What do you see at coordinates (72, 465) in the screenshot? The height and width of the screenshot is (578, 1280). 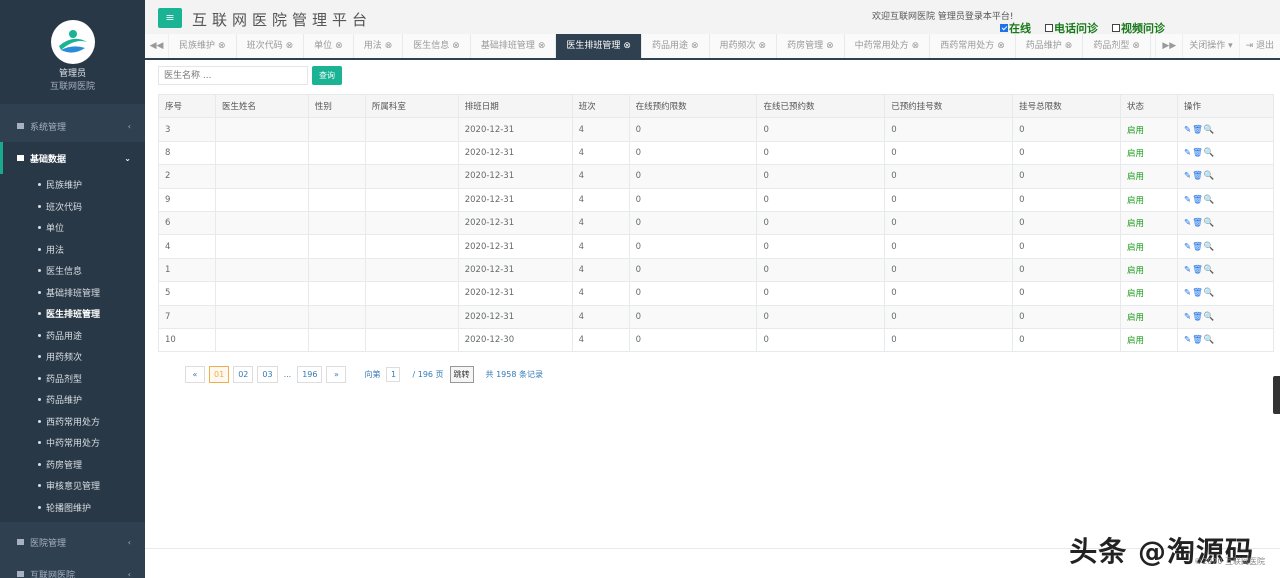 I see `sidebar-item-pharmacy: 药房管理` at bounding box center [72, 465].